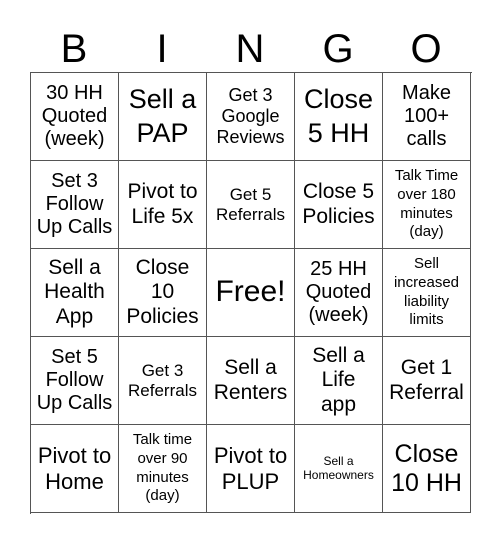 This screenshot has height=544, width=500. Describe the element at coordinates (251, 117) in the screenshot. I see `bingo-cell: Get 3 Google Reviews` at that location.